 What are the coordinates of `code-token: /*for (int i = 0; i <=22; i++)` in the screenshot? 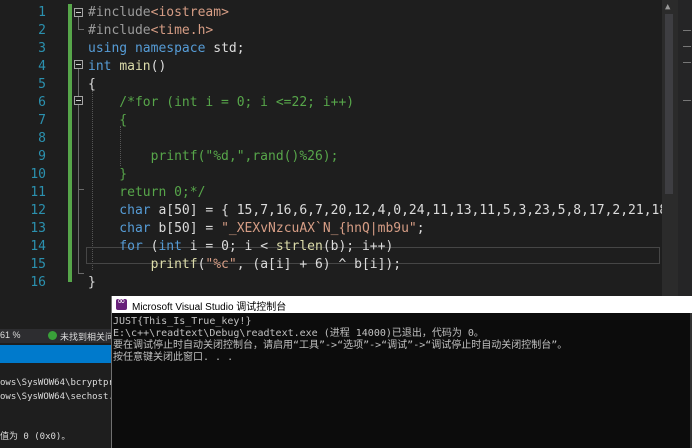 It's located at (221, 102).